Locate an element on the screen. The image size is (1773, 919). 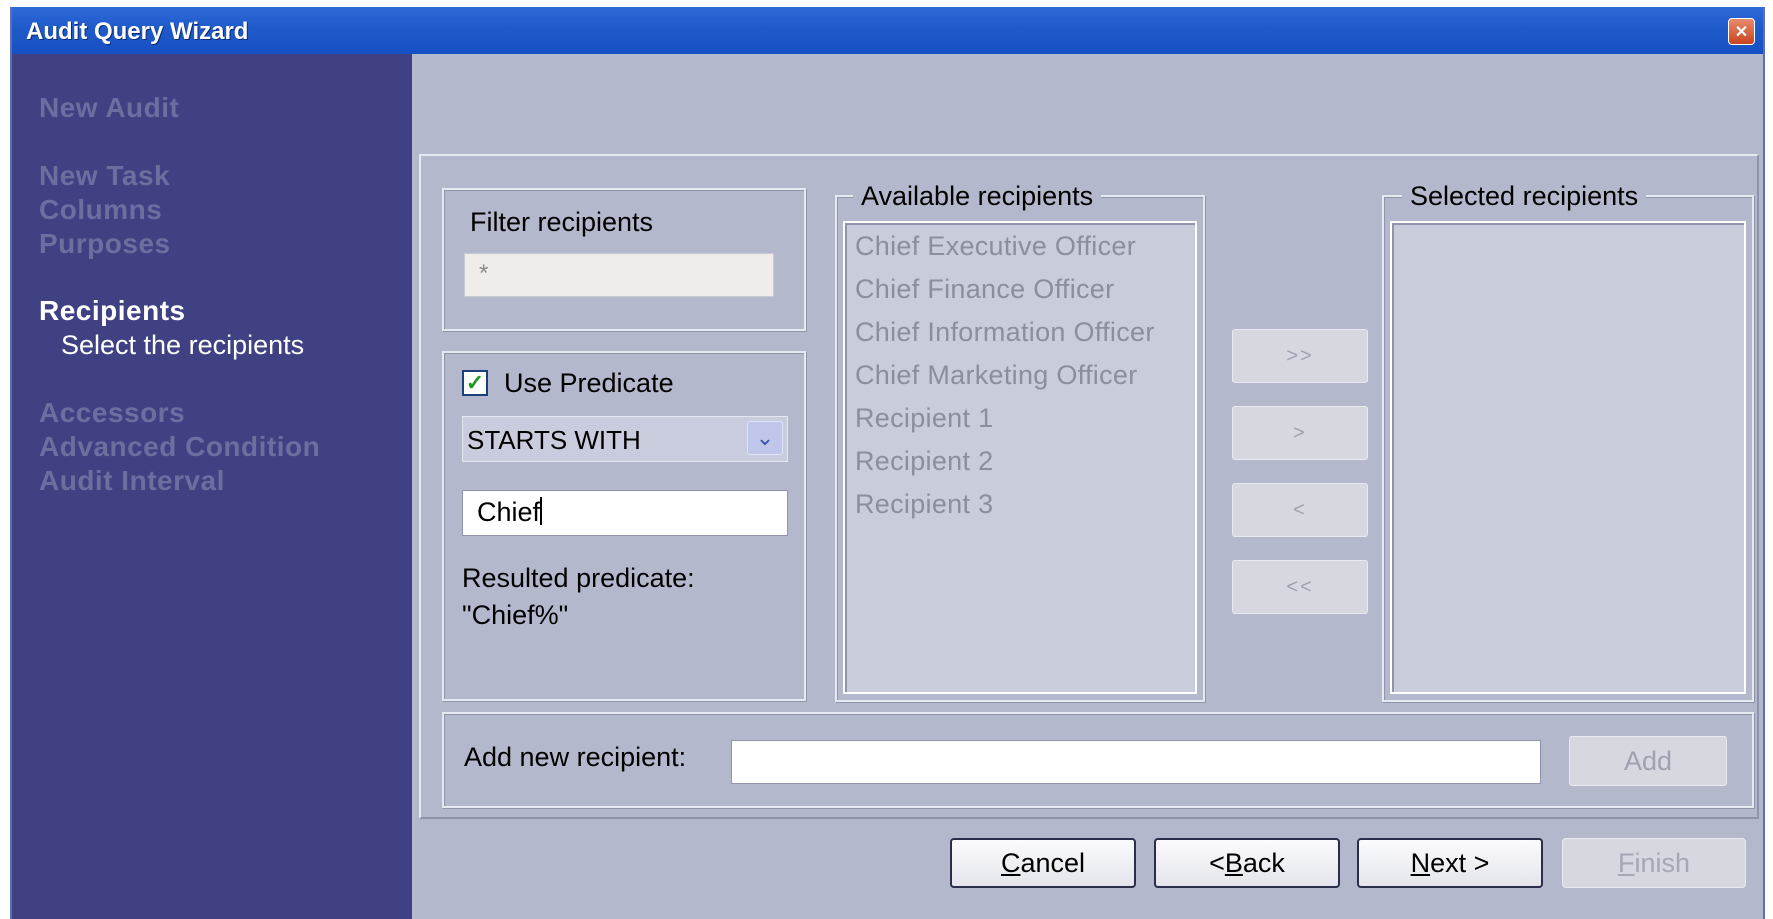
list-item: Chief Executive Officer is located at coordinates (995, 246).